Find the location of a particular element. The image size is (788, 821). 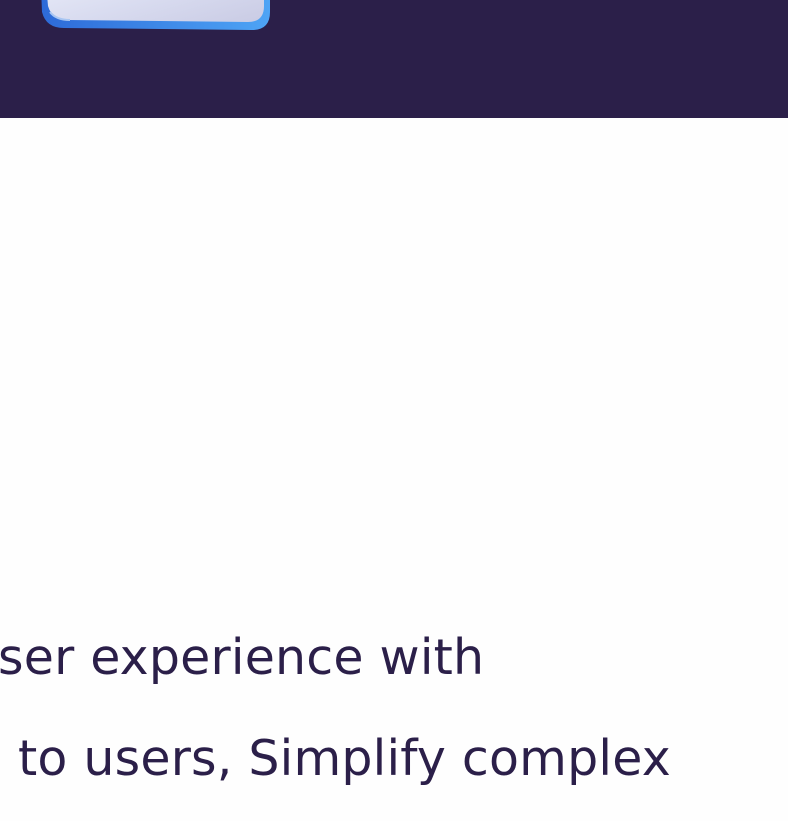

description-line-2: to users, Simplify complex is located at coordinates (344, 758).